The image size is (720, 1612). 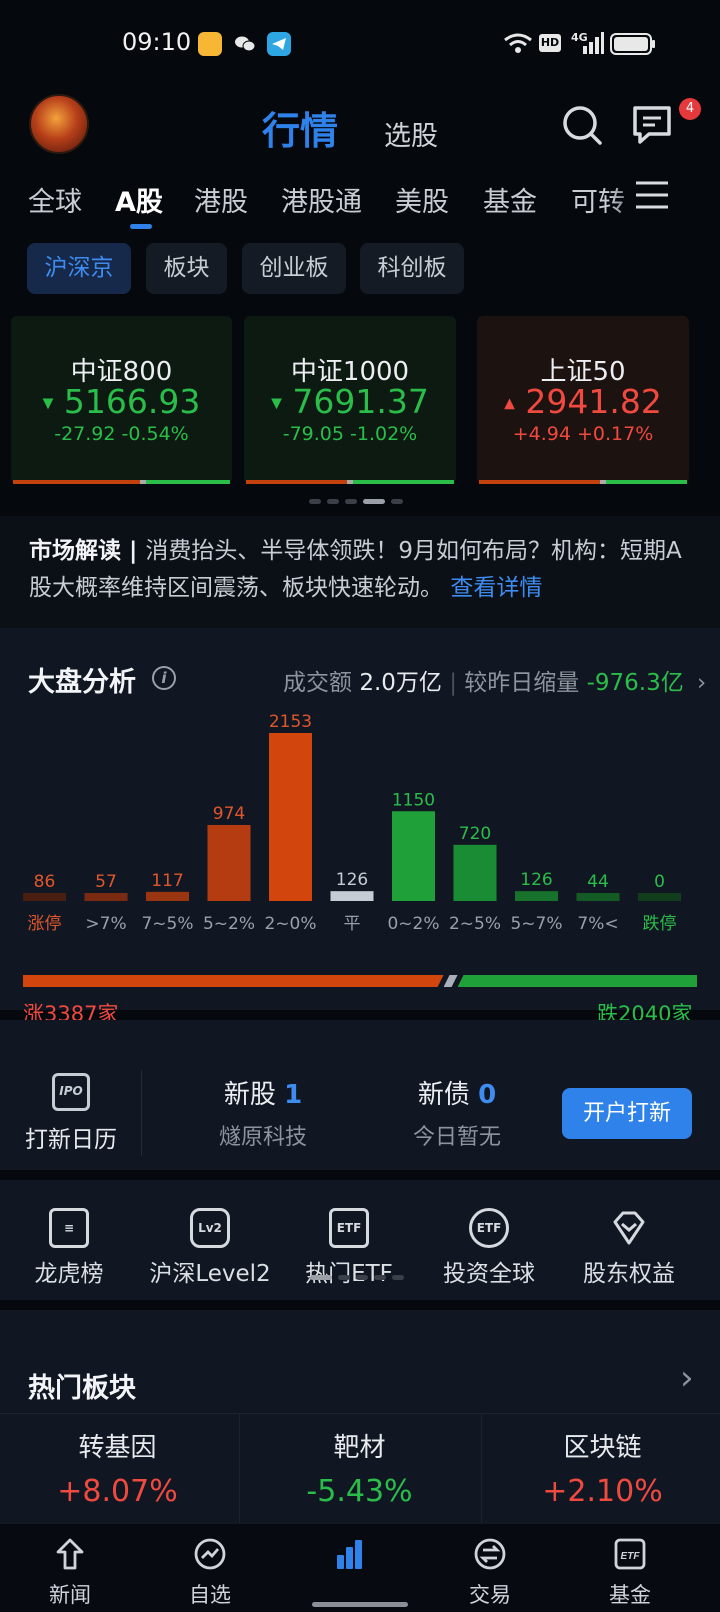 What do you see at coordinates (475, 834) in the screenshot?
I see `bar-value-label: 720` at bounding box center [475, 834].